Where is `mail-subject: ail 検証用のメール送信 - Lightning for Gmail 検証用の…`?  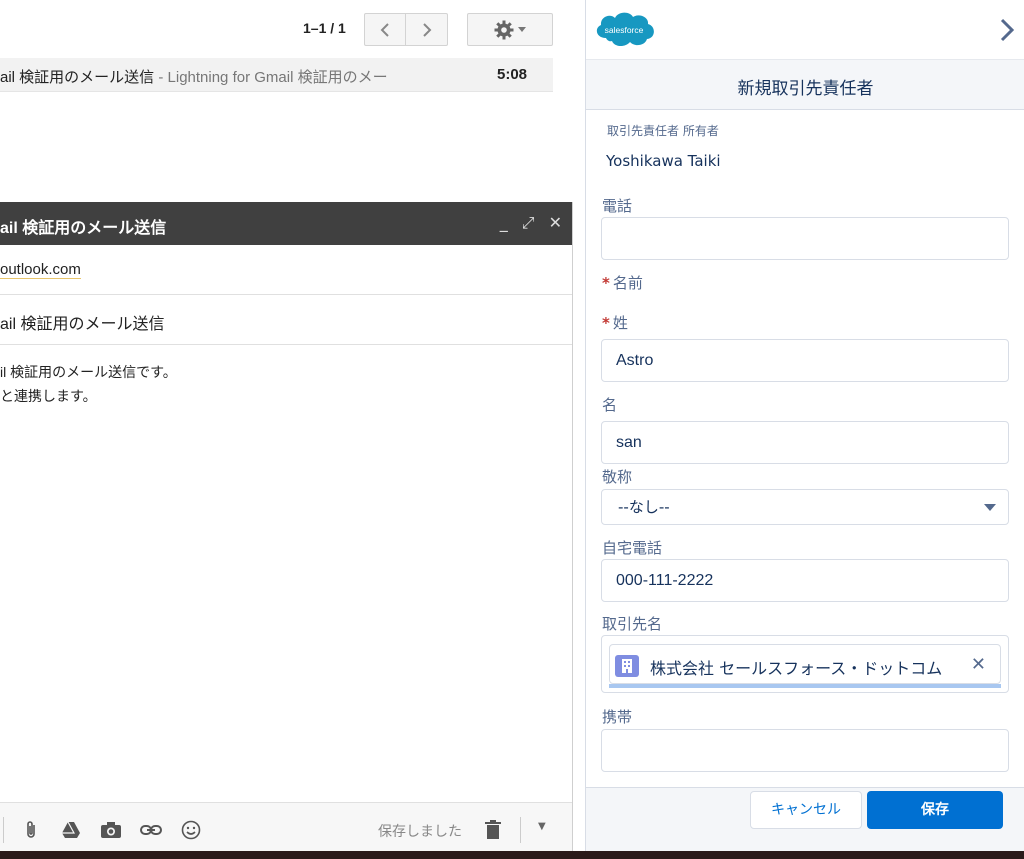 mail-subject: ail 検証用のメール送信 - Lightning for Gmail 検証用の… is located at coordinates (194, 77).